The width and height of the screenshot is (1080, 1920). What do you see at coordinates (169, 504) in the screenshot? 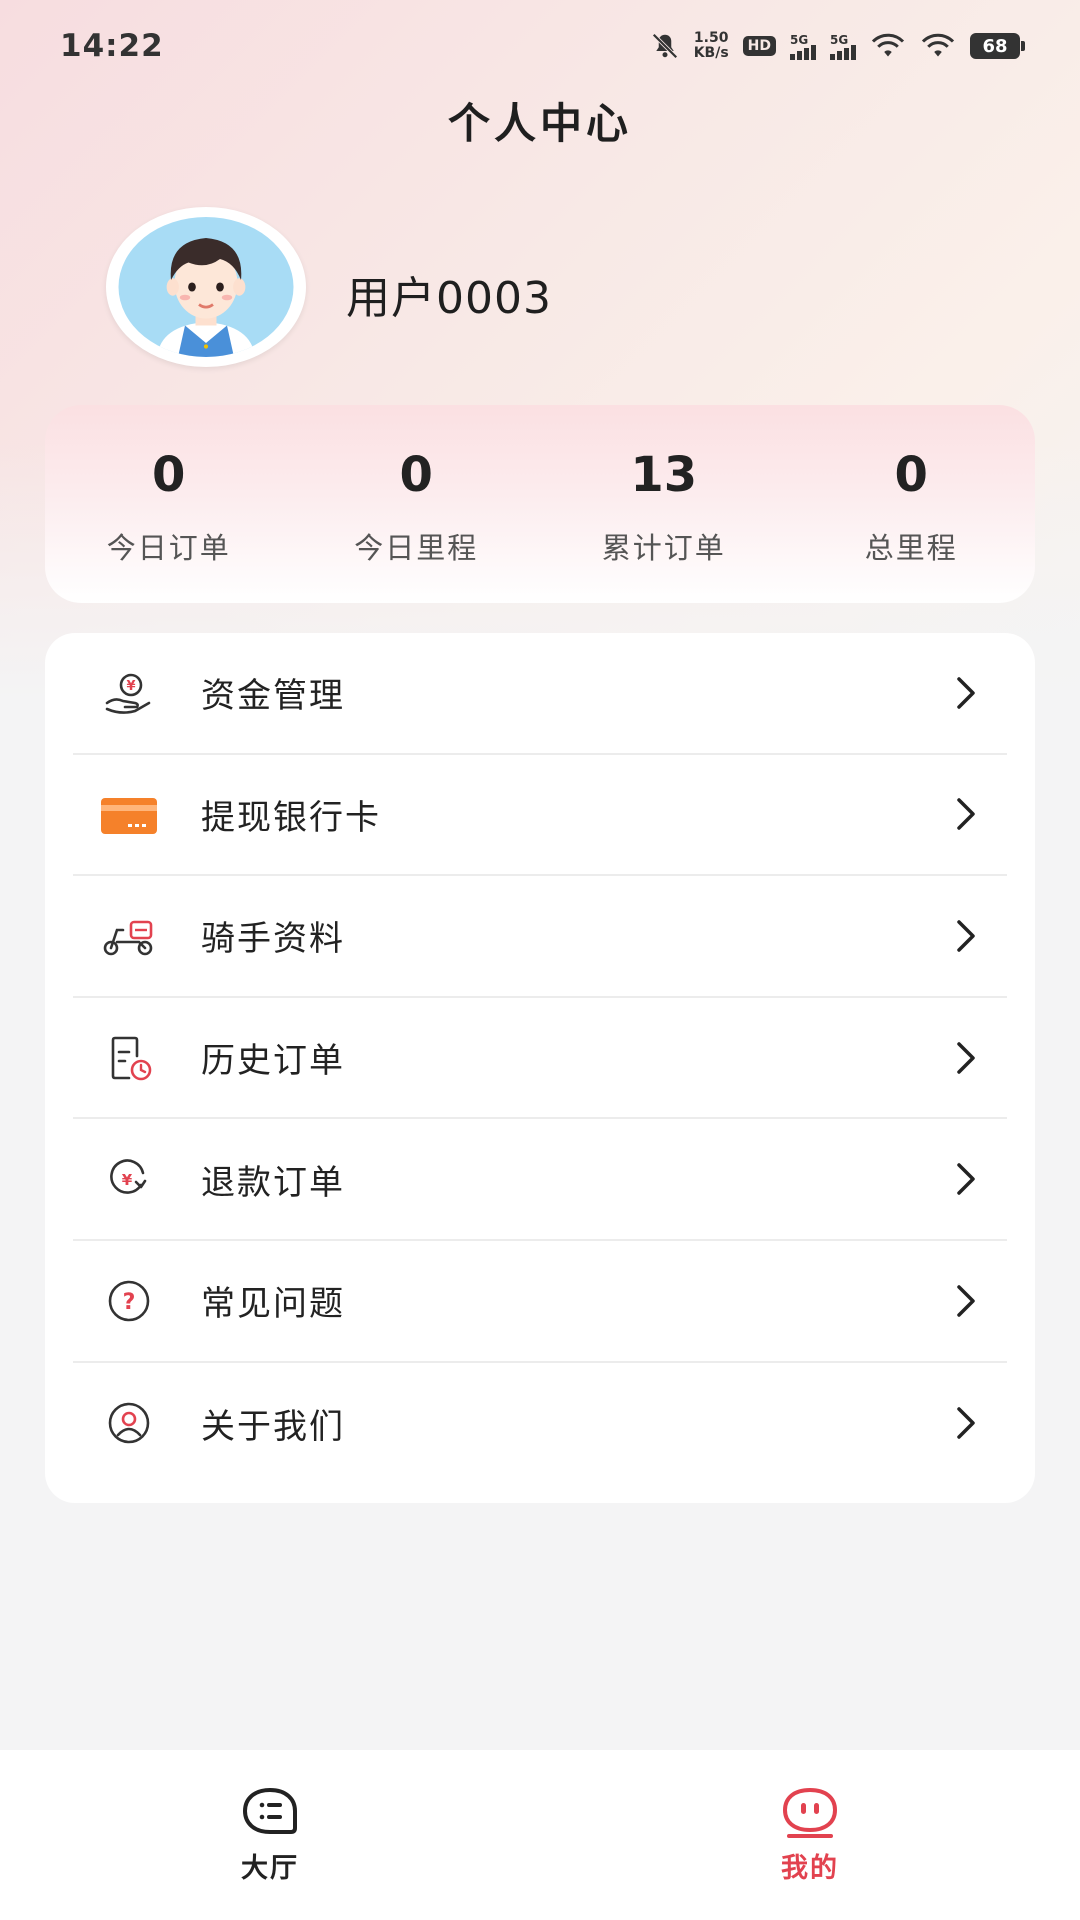
I see `stat-today-orders: 0 今日订单` at bounding box center [169, 504].